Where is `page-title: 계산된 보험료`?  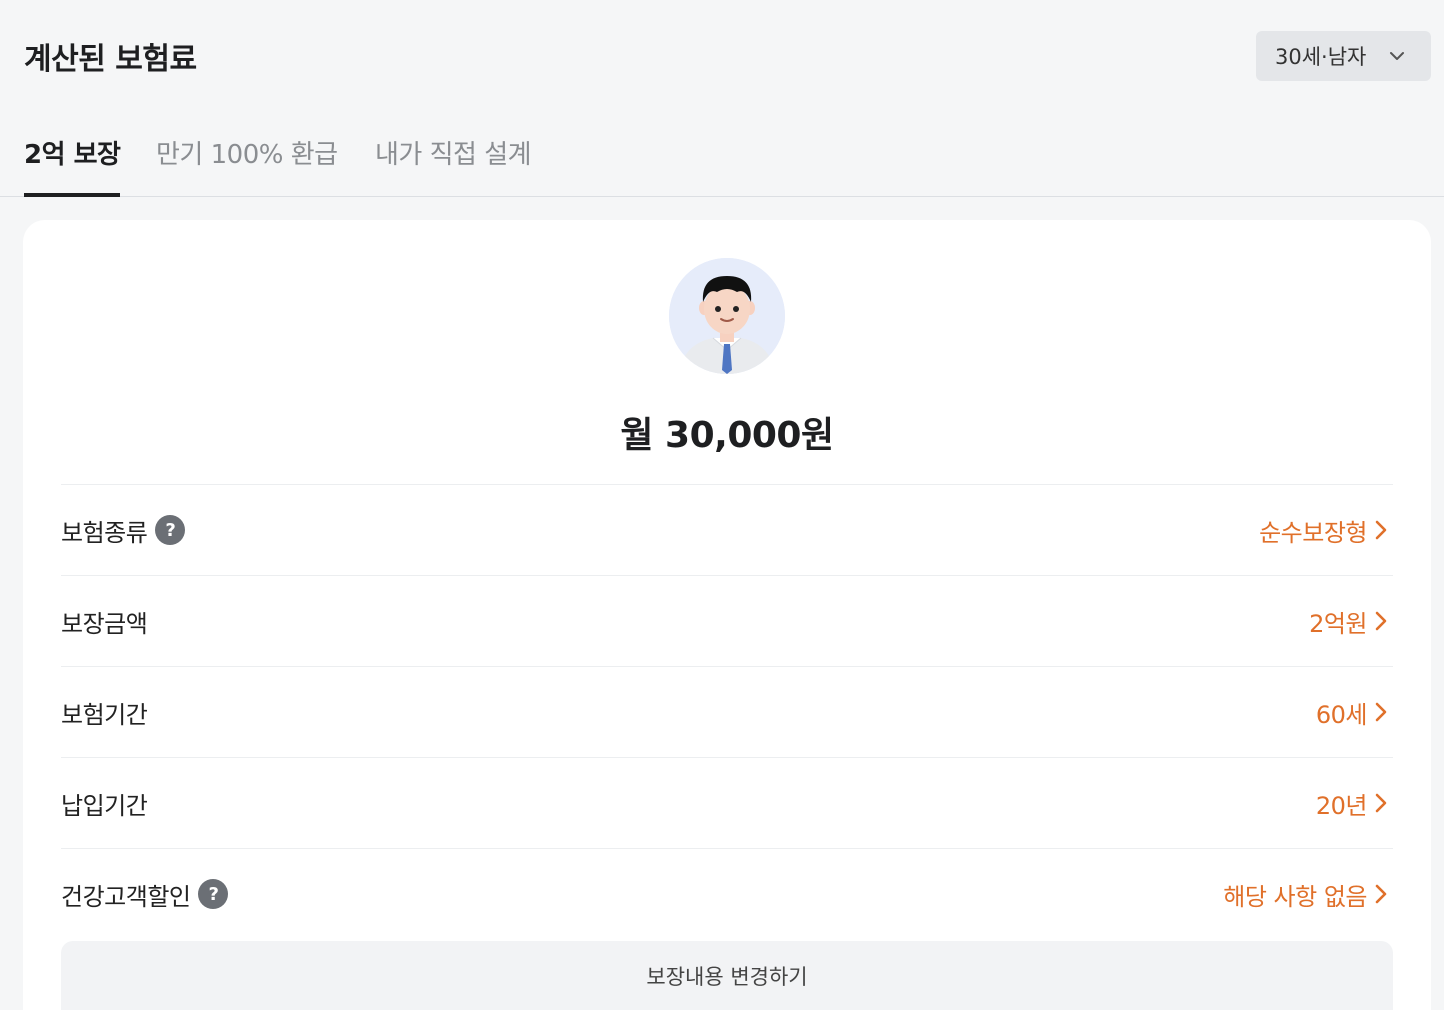 page-title: 계산된 보험료 is located at coordinates (110, 59).